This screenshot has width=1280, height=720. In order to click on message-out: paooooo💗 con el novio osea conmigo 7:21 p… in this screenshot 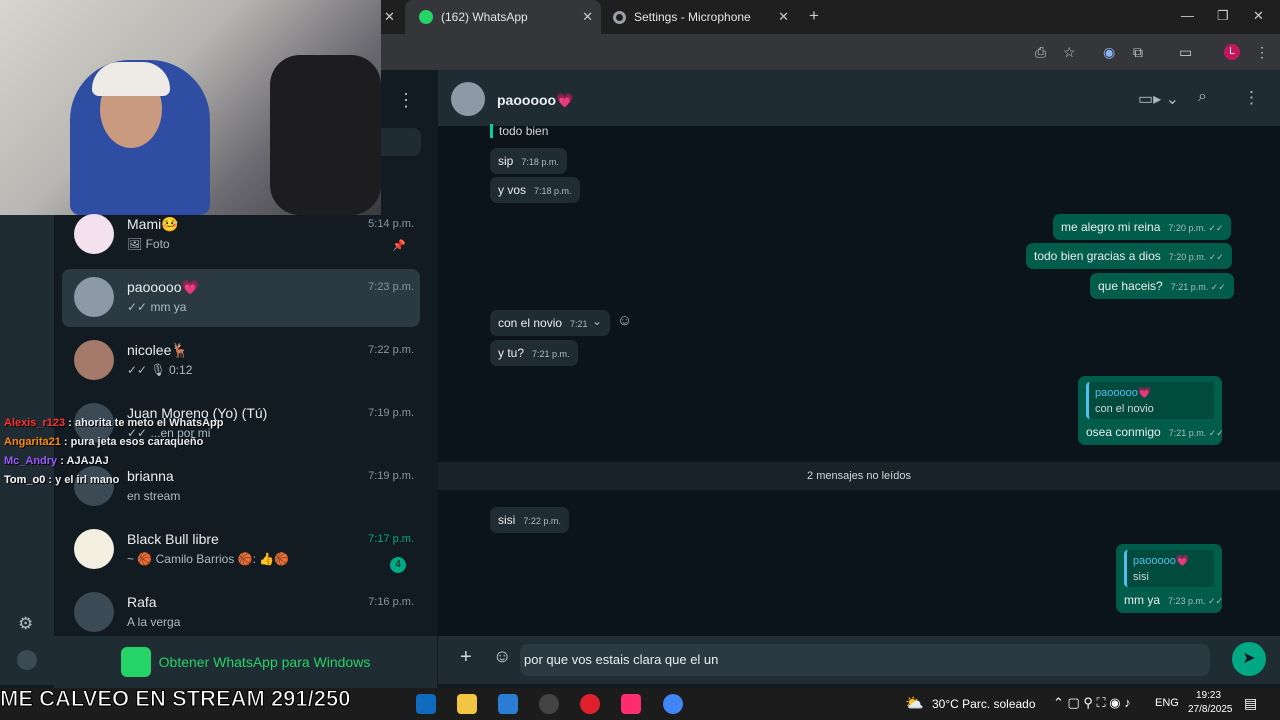, I will do `click(1151, 410)`.